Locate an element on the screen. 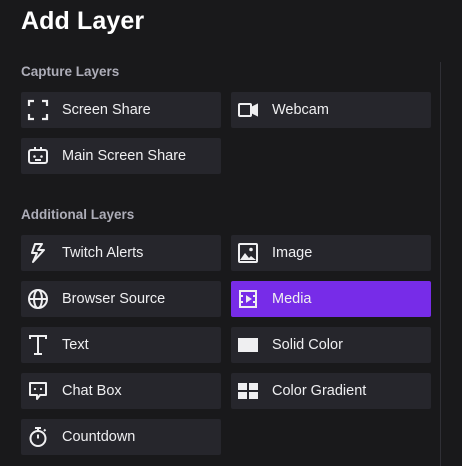 This screenshot has height=466, width=462. solid-color-icon is located at coordinates (248, 345).